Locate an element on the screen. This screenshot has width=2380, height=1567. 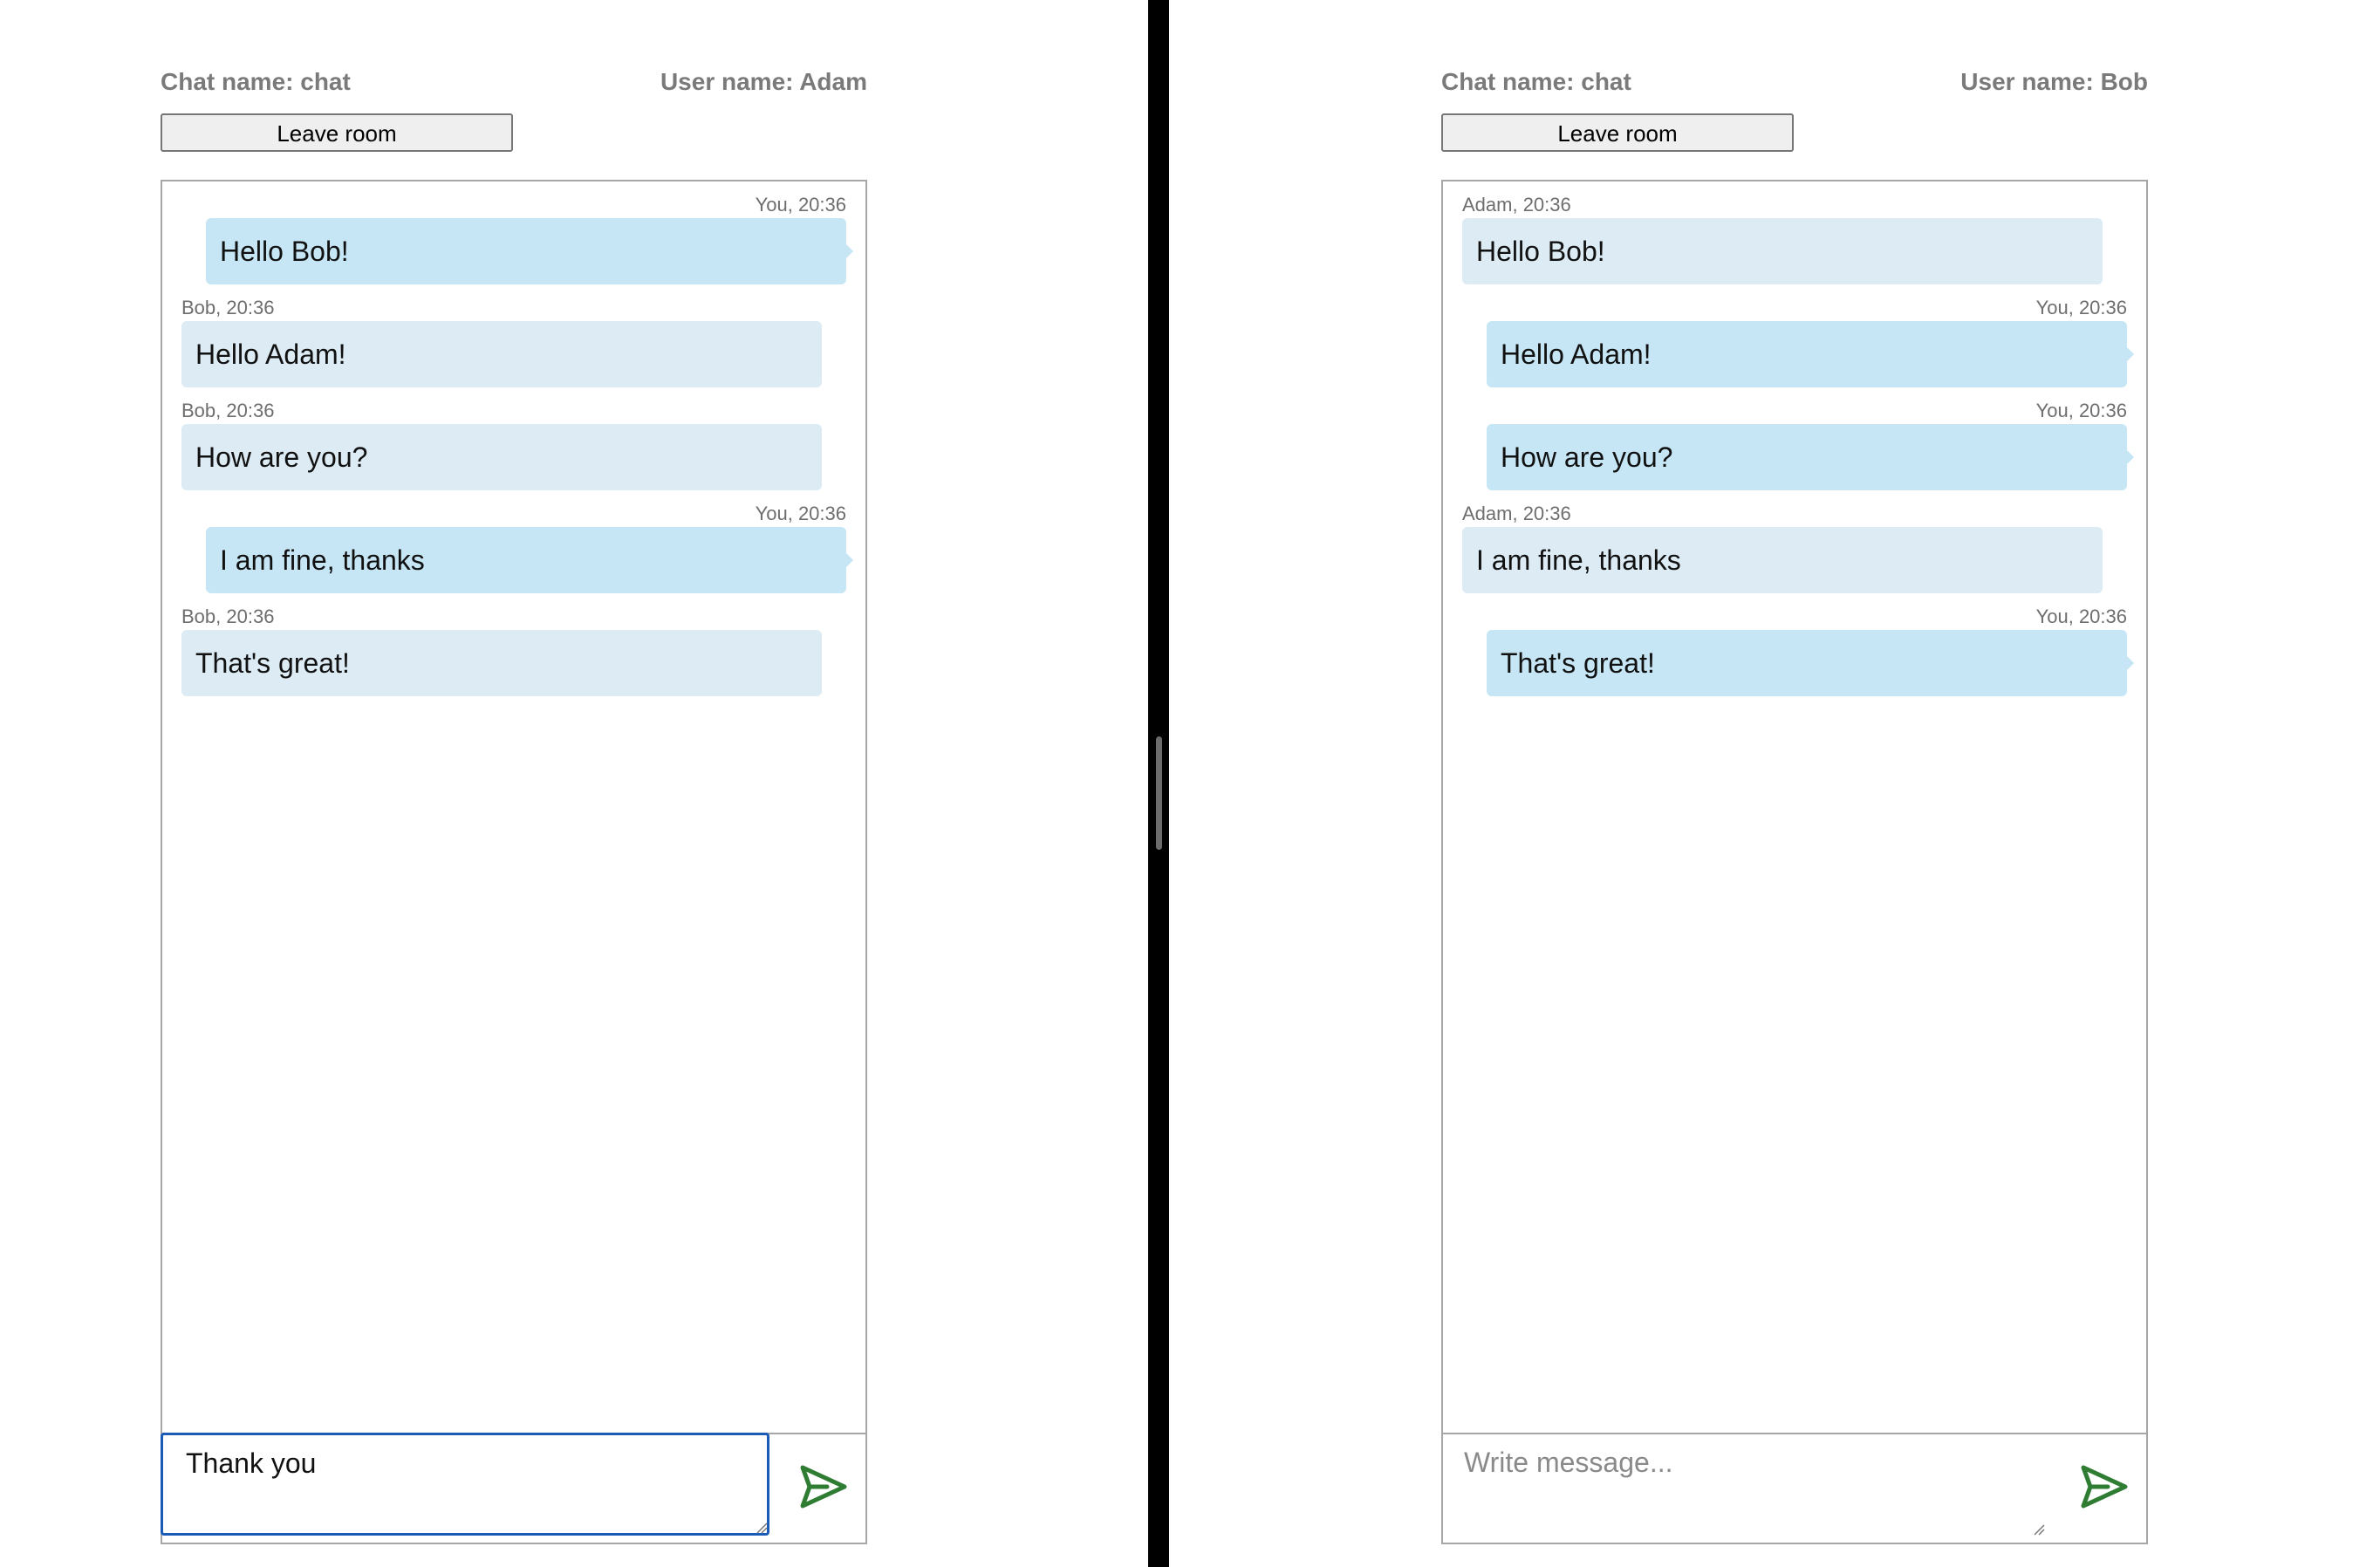
message-item: You, 20:36 How are you? is located at coordinates (1794, 439).